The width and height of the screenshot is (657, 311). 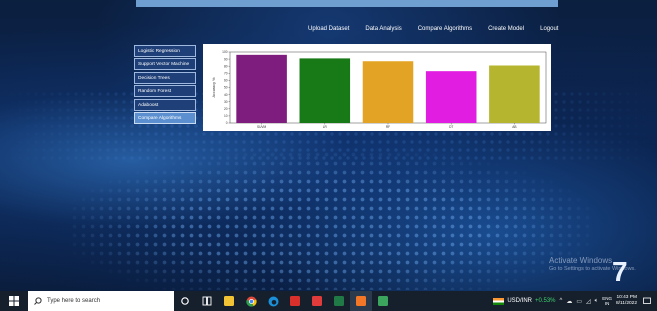 I want to click on nav-data-analysis: Data Analysis, so click(x=383, y=29).